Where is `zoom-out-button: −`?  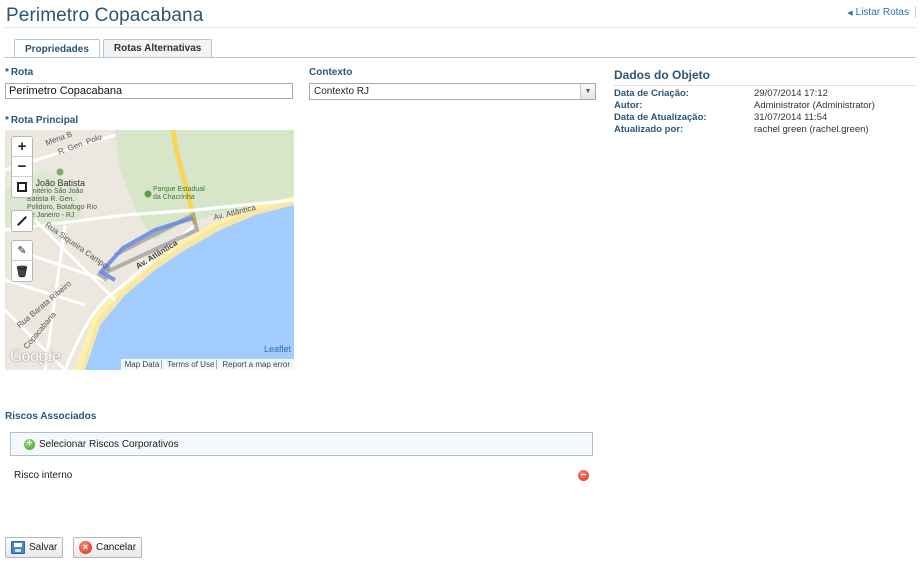 zoom-out-button: − is located at coordinates (22, 167).